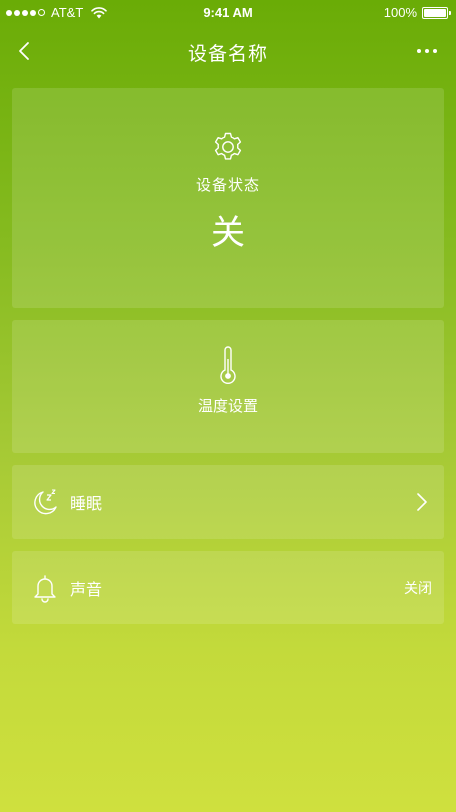  Describe the element at coordinates (419, 51) in the screenshot. I see `more-horizontal-icon` at that location.